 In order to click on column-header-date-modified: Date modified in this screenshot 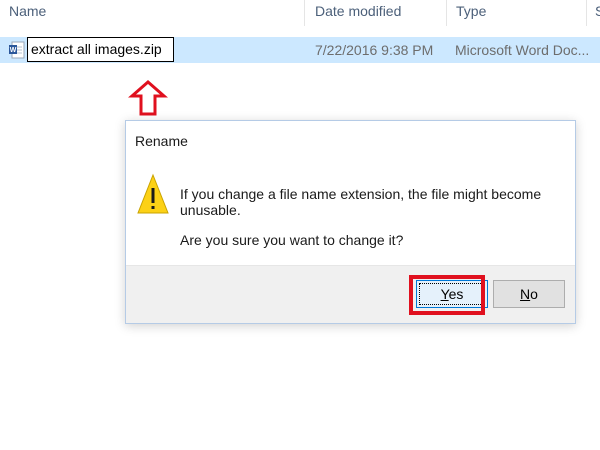, I will do `click(353, 13)`.